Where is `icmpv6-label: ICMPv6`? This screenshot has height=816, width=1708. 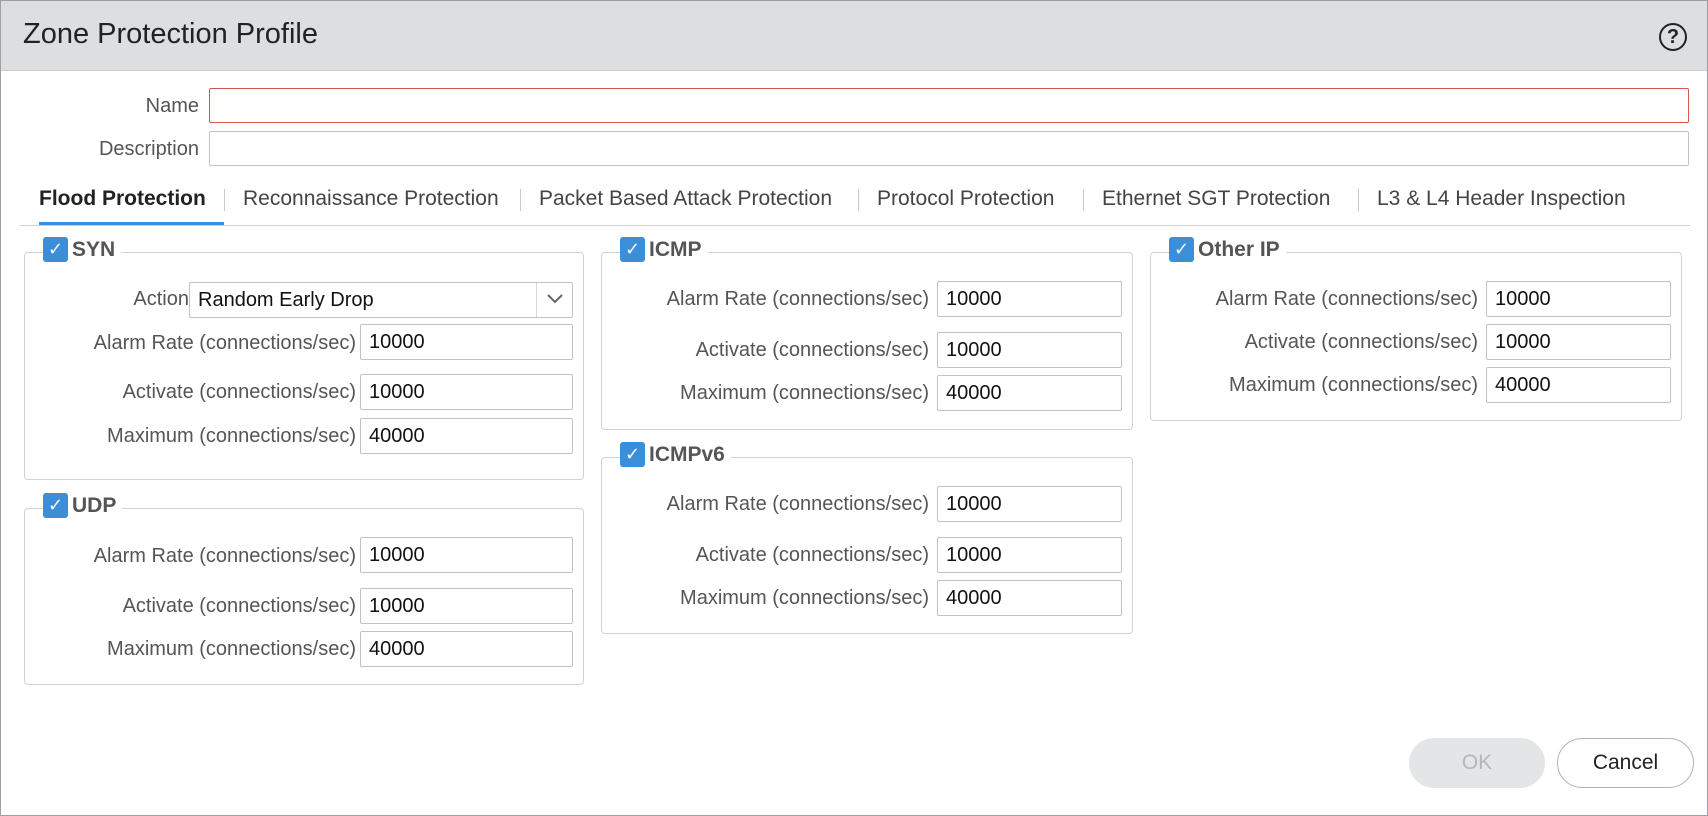 icmpv6-label: ICMPv6 is located at coordinates (687, 454).